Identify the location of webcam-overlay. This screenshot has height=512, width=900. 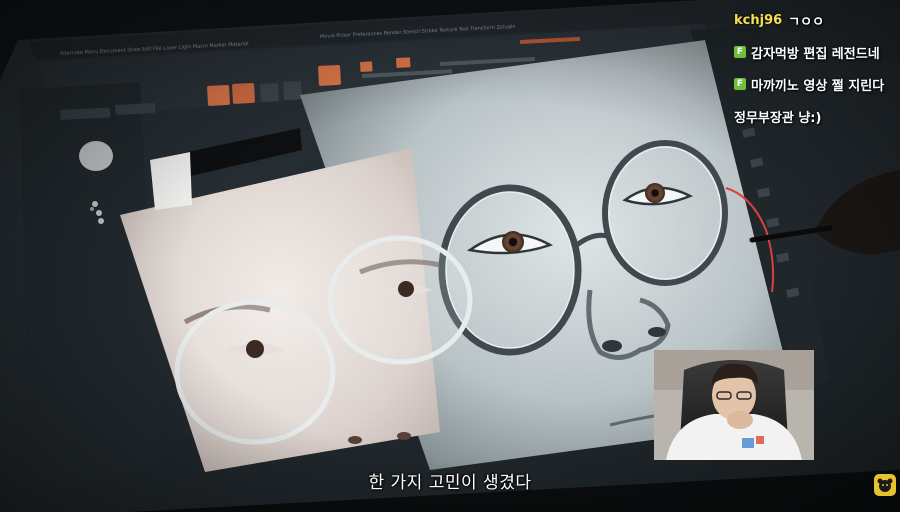
(734, 405).